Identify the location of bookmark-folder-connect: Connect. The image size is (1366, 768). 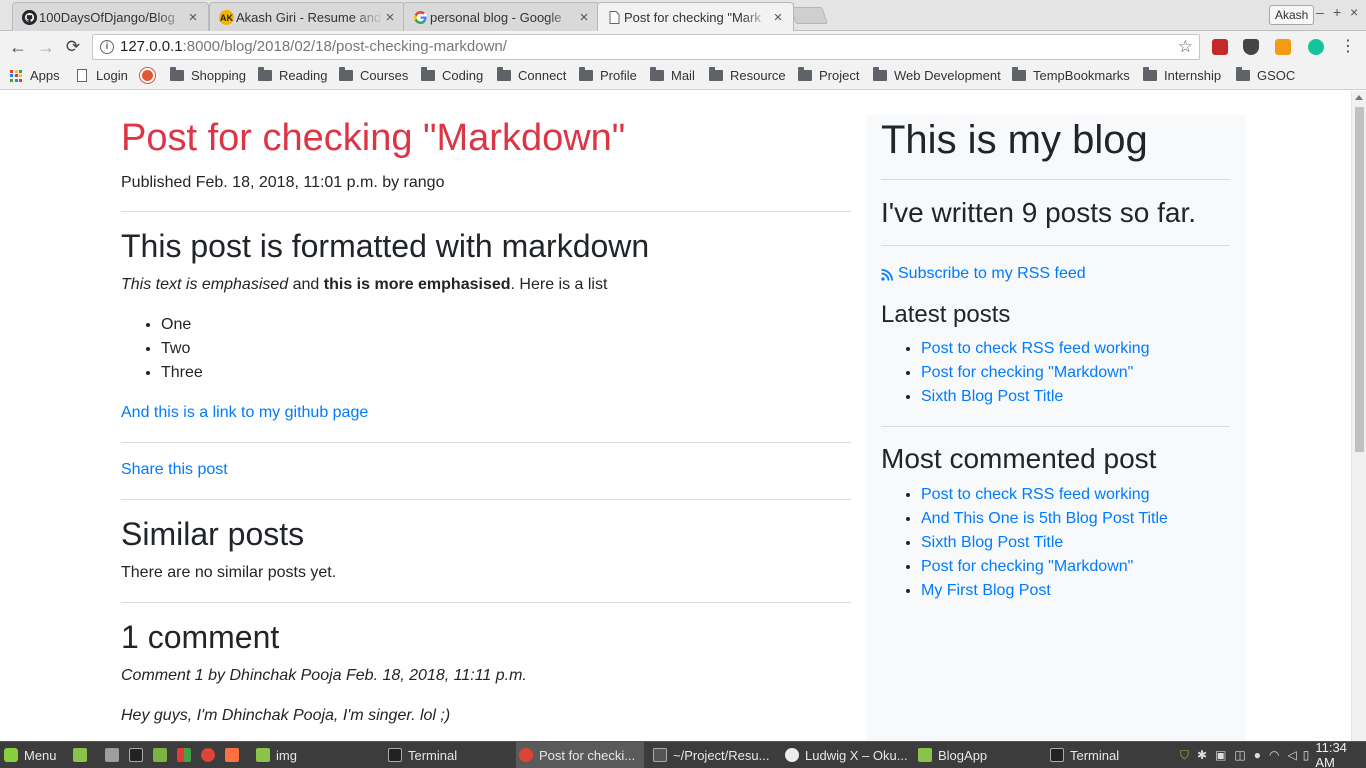
(531, 75).